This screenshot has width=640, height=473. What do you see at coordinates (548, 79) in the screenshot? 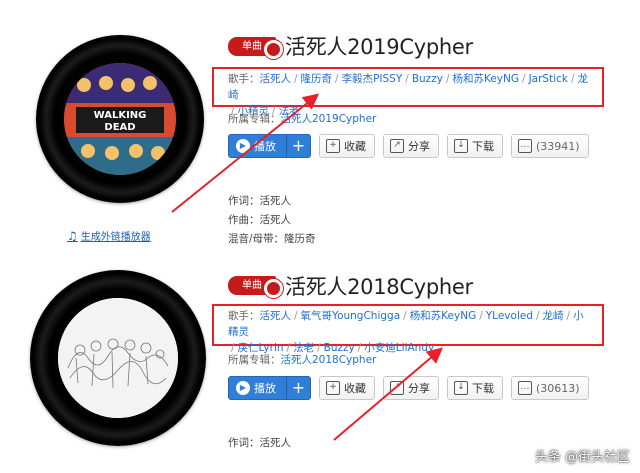
I see `singer-link: JarStick` at bounding box center [548, 79].